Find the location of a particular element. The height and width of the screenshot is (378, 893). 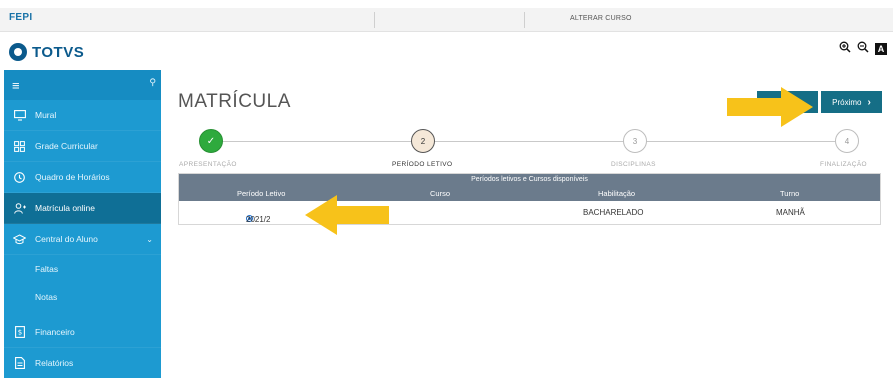

monitor-icon is located at coordinates (19, 115).